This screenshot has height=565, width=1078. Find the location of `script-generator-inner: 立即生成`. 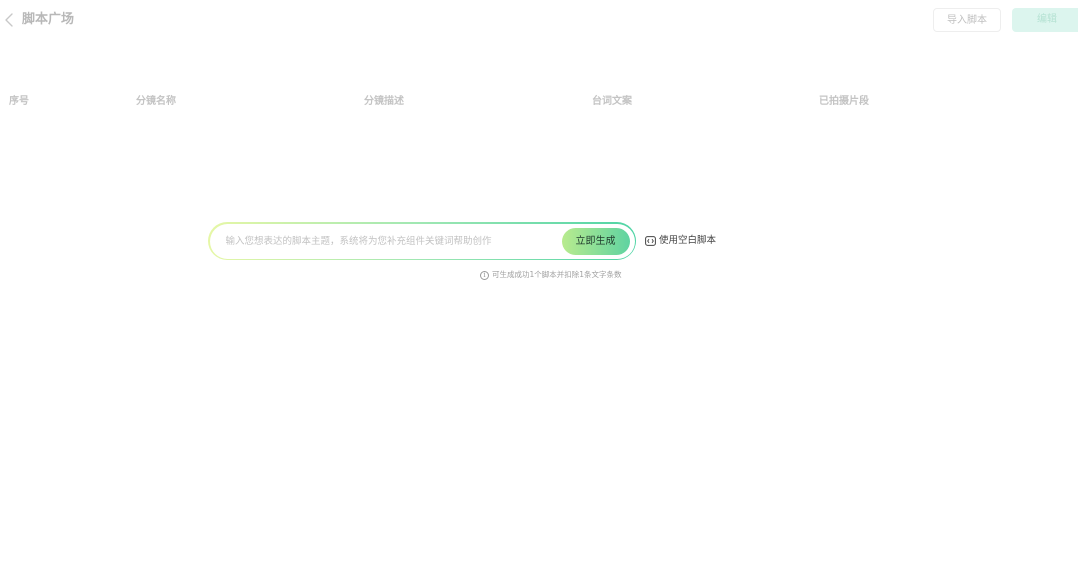

script-generator-inner: 立即生成 is located at coordinates (422, 241).